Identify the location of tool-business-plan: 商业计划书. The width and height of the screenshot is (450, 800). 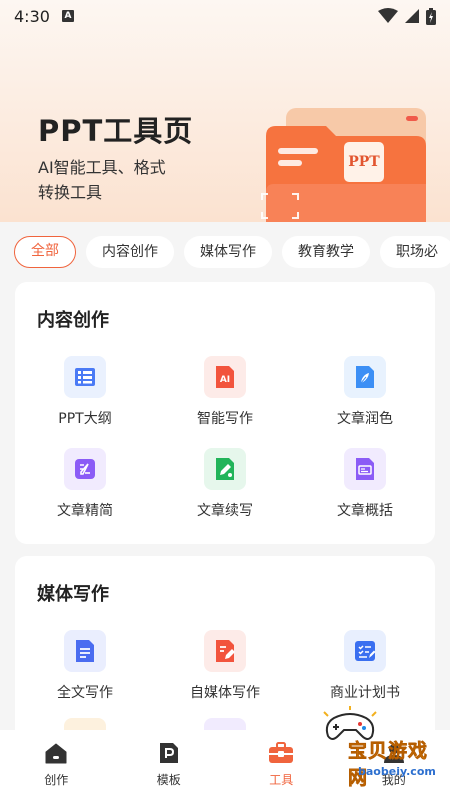
(365, 666).